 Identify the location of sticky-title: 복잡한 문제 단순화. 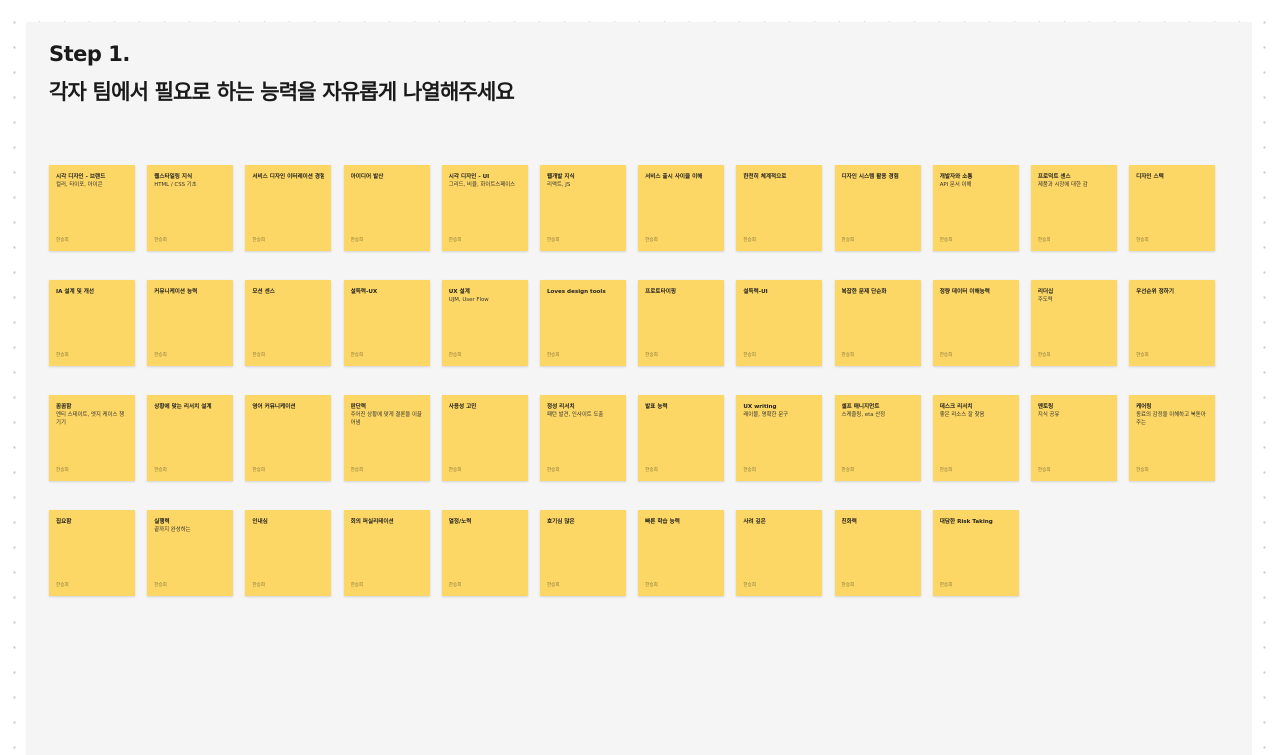
(864, 292).